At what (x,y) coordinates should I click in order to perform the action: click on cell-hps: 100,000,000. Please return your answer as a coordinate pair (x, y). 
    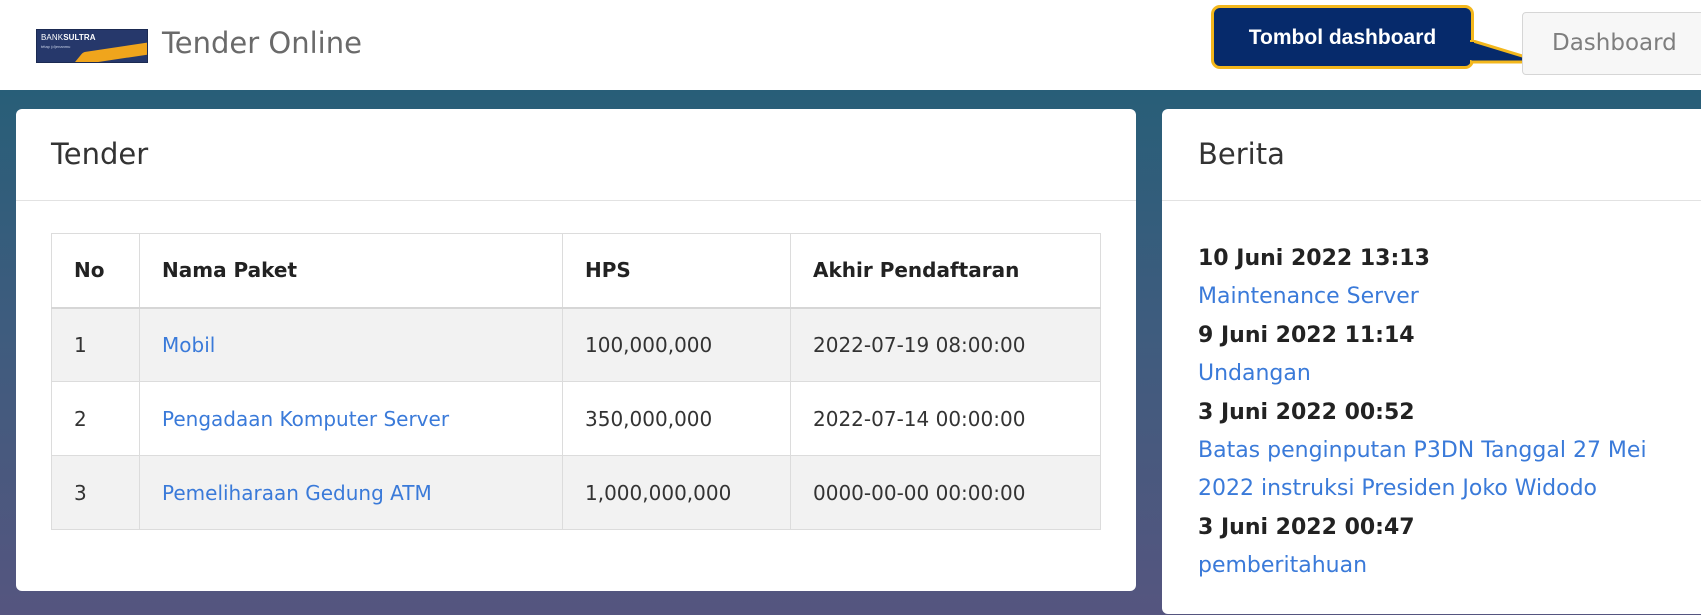
    Looking at the image, I should click on (676, 344).